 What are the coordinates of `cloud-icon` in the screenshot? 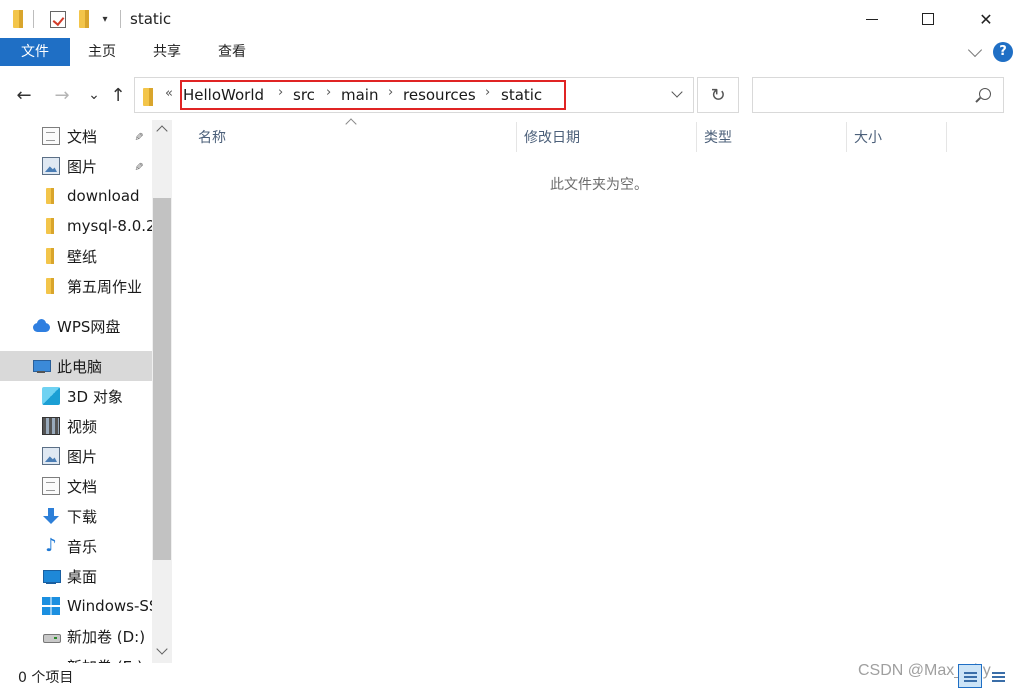 It's located at (41, 326).